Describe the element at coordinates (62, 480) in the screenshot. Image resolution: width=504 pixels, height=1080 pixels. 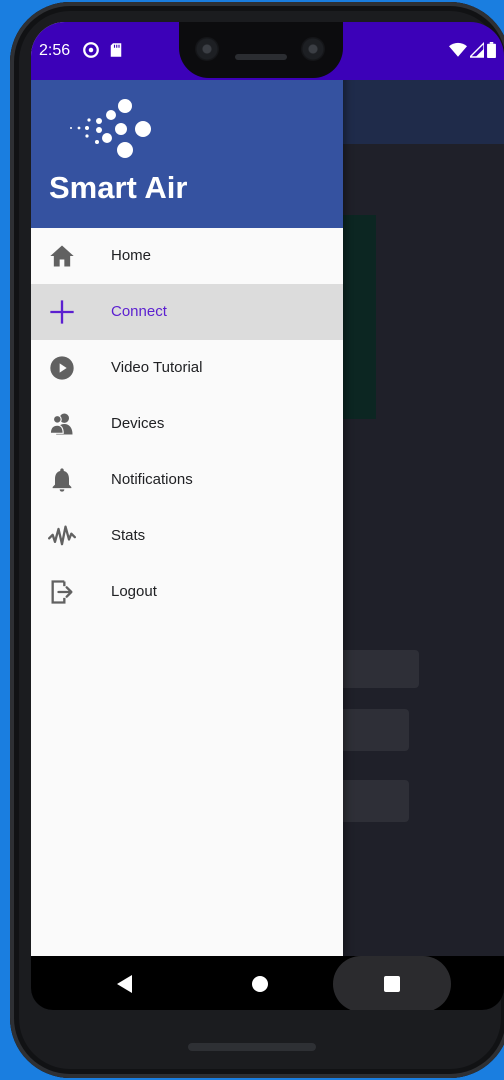
I see `bell-icon` at that location.